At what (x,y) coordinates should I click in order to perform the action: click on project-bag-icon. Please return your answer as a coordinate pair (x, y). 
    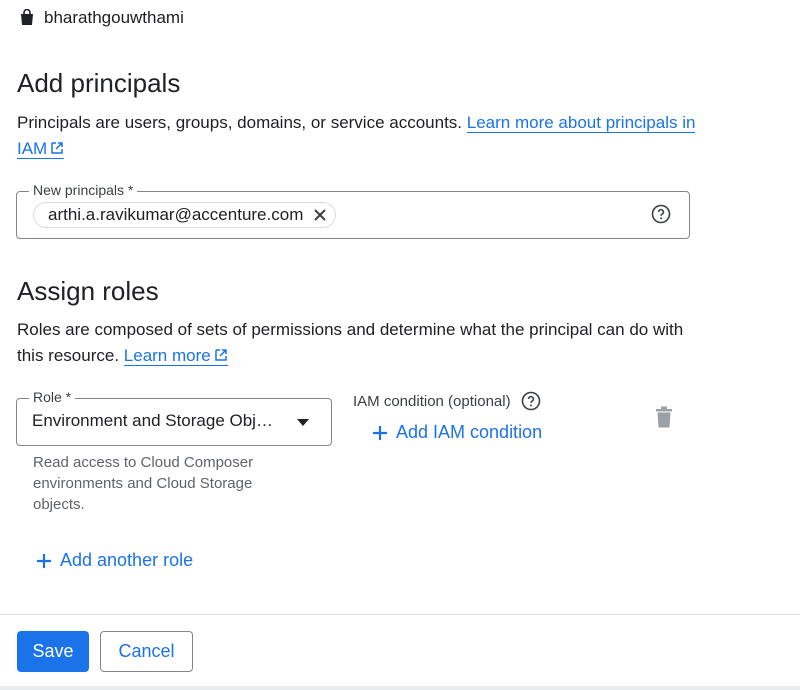
    Looking at the image, I should click on (27, 17).